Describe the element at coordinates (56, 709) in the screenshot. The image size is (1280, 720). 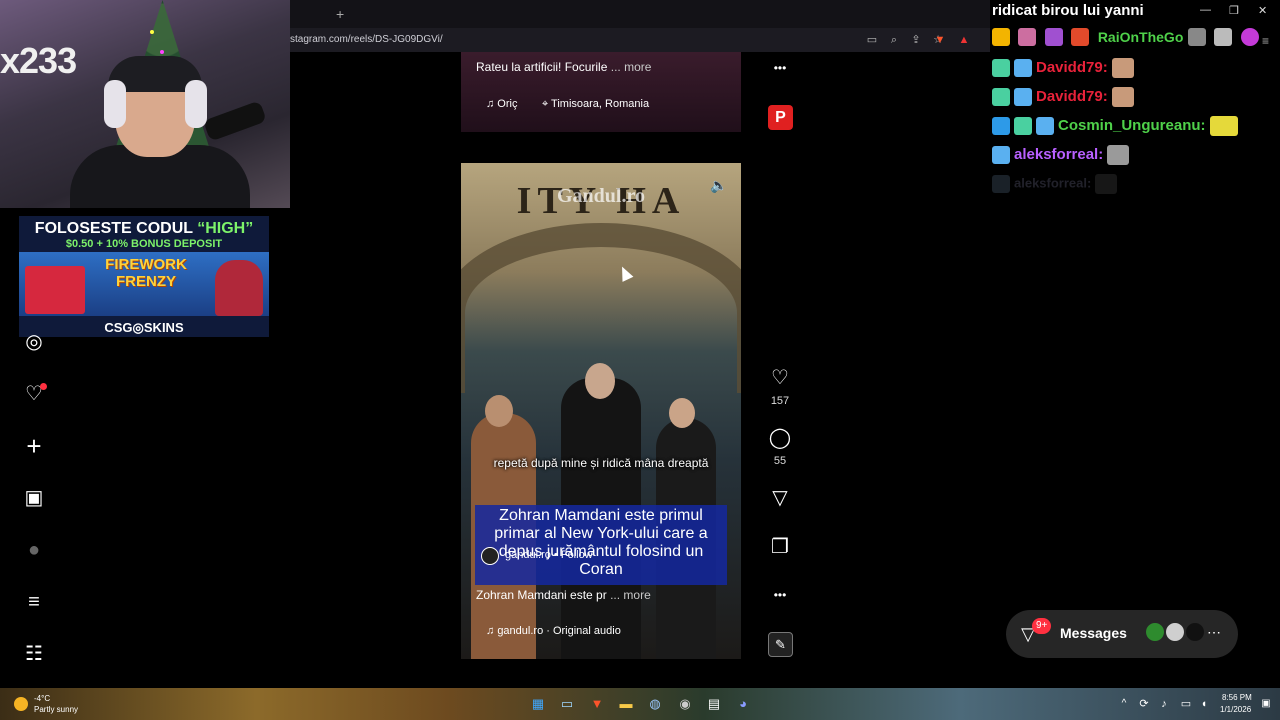
I see `weather-description: Partly sunny` at that location.